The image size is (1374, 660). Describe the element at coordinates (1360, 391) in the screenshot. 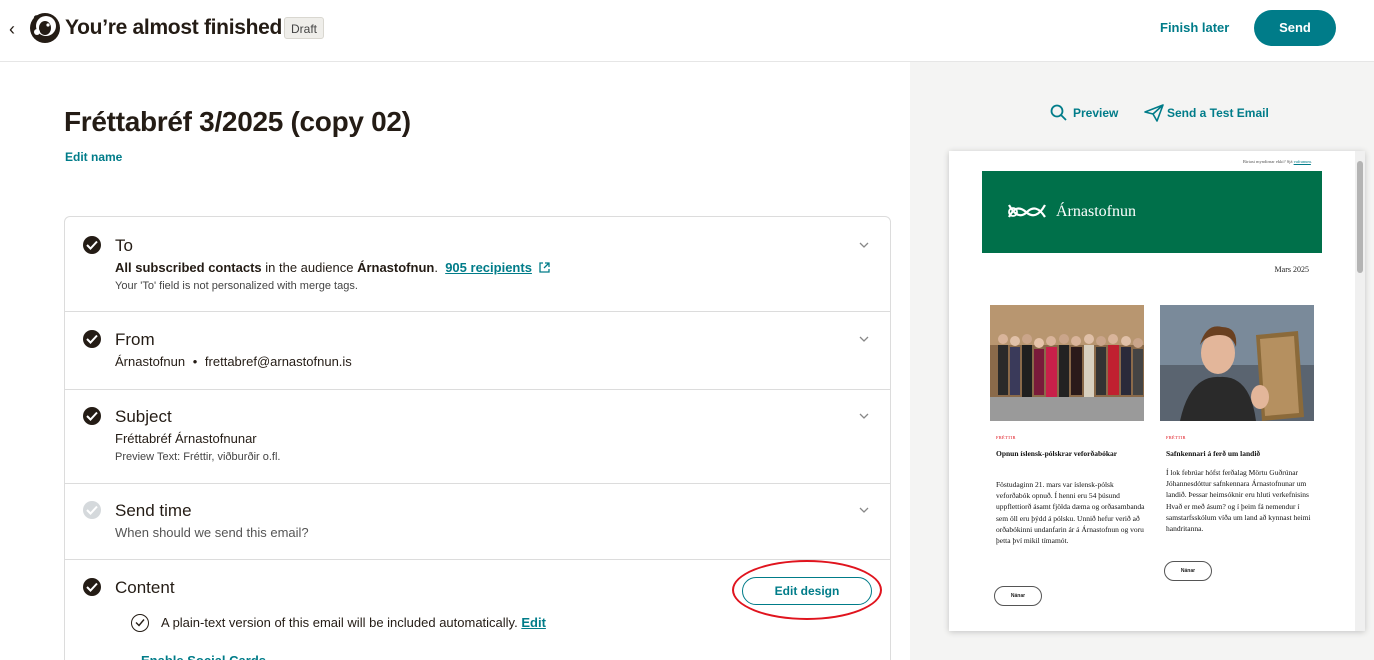

I see `preview-scrollbar` at that location.